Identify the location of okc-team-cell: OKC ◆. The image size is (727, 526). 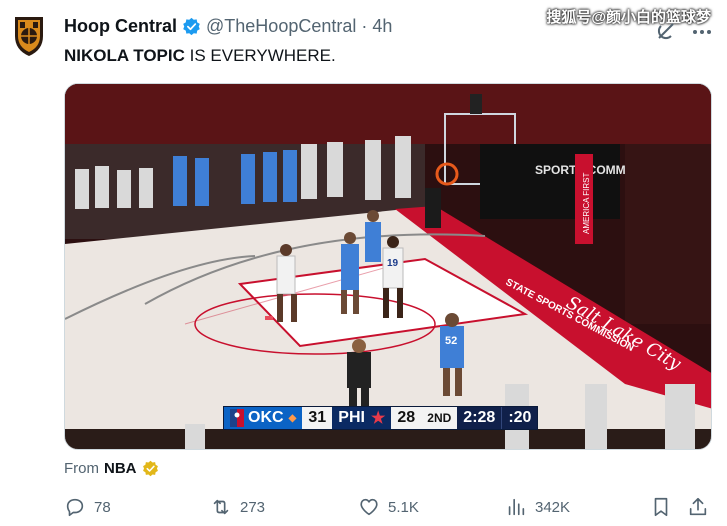
(263, 418).